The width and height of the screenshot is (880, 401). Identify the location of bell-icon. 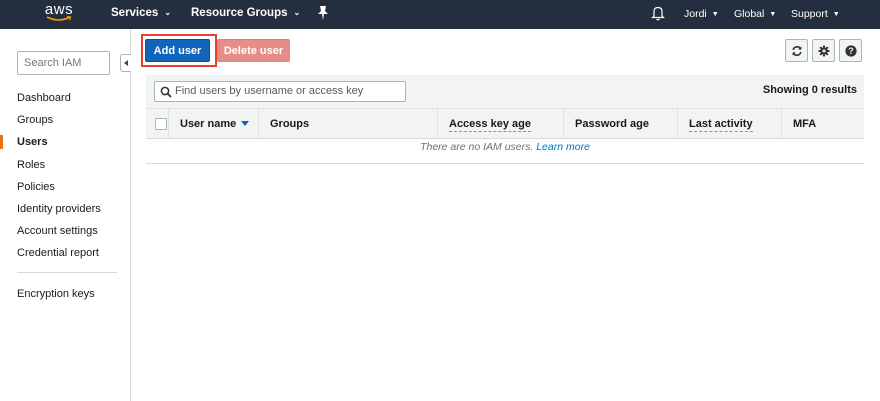
(658, 13).